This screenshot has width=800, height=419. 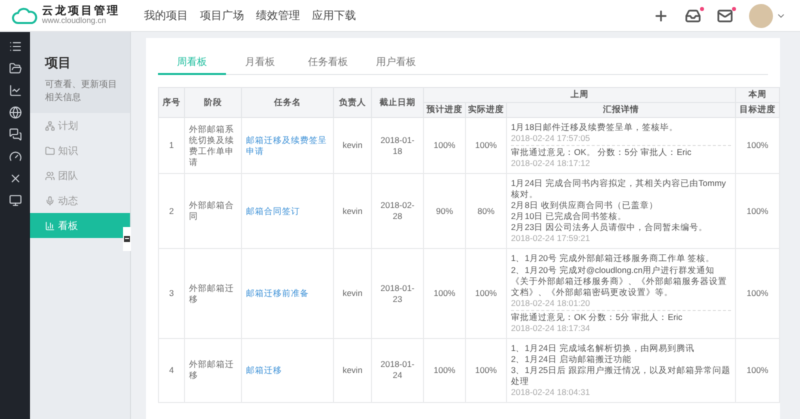 I want to click on column-header: 序号, so click(x=171, y=103).